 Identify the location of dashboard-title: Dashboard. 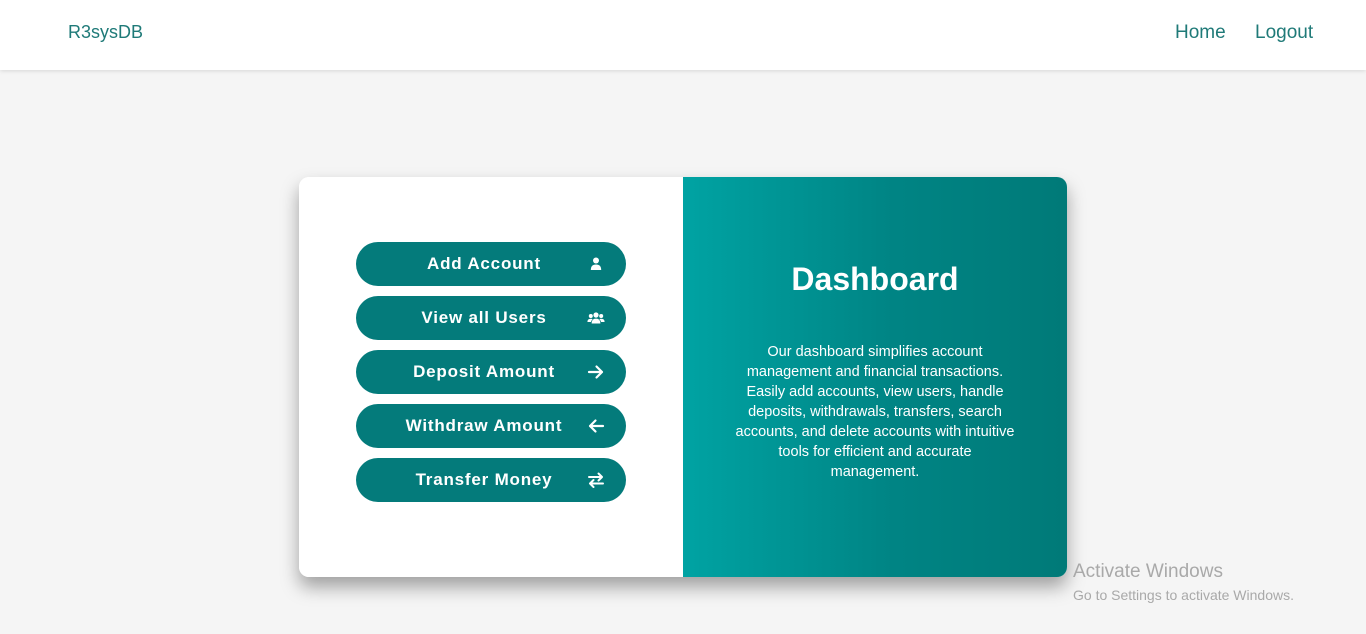
(875, 279).